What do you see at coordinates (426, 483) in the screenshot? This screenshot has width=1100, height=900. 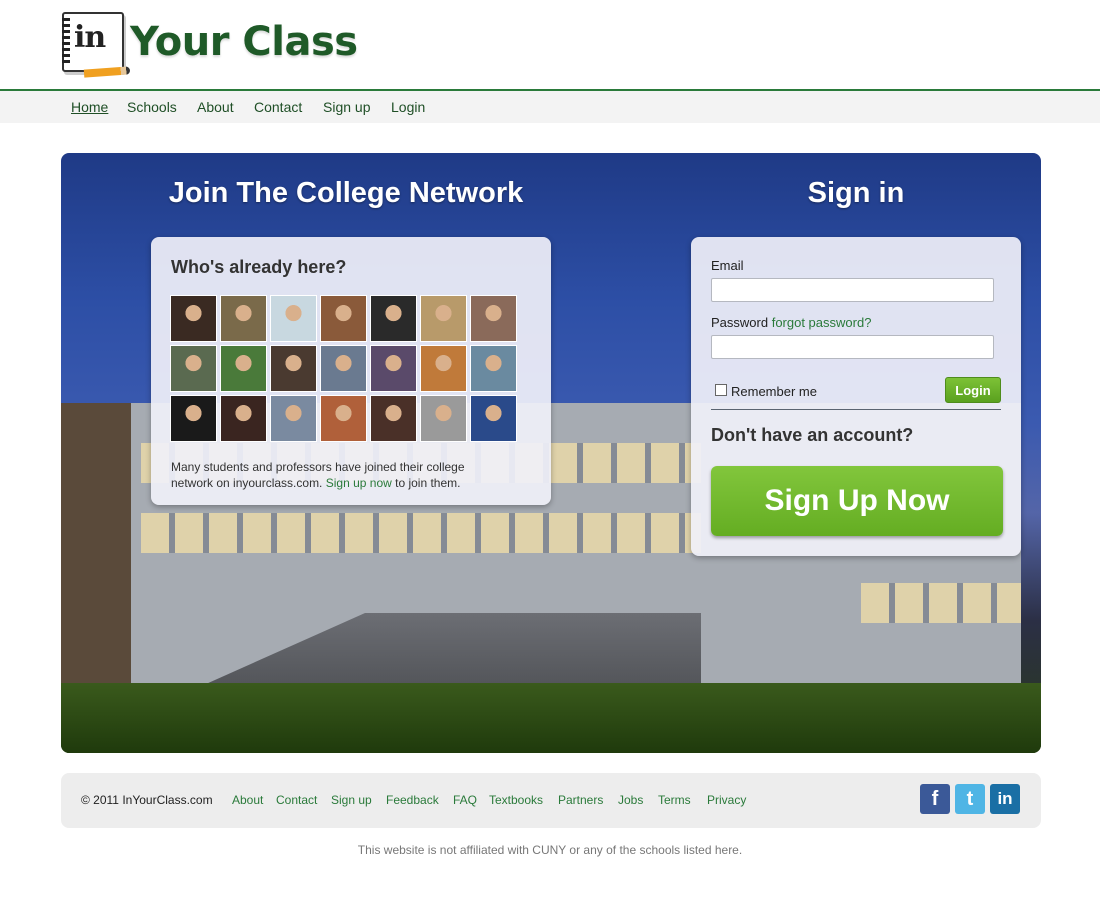 I see `who-text-after: to join them.` at bounding box center [426, 483].